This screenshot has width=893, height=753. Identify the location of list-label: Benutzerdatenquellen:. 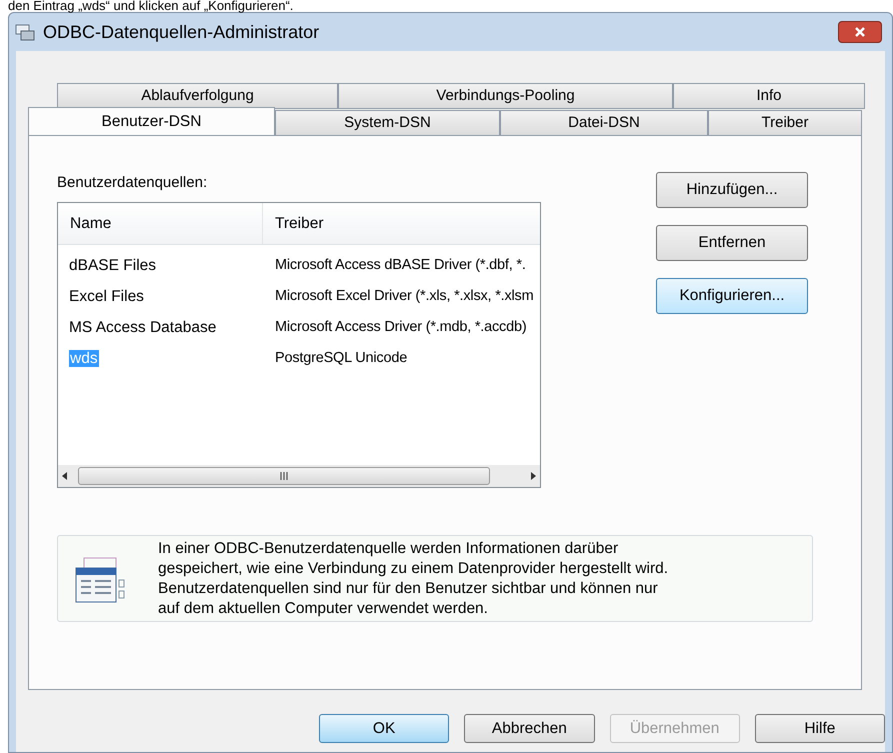
(132, 183).